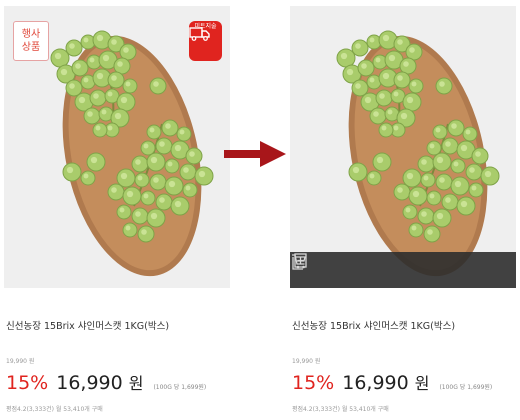  What do you see at coordinates (31, 47) in the screenshot?
I see `event-badge-line2: 상품` at bounding box center [31, 47].